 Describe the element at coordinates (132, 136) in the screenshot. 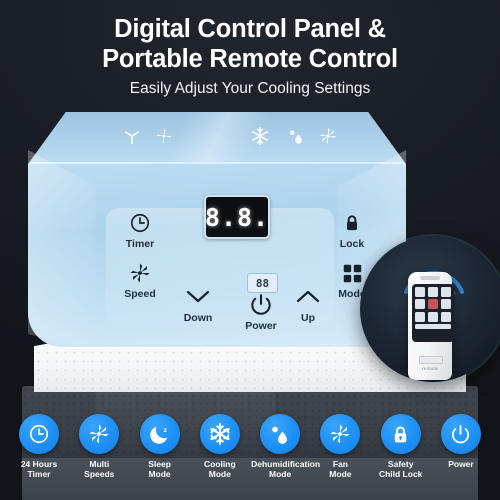

I see `indicator-fan-blade-icon` at that location.